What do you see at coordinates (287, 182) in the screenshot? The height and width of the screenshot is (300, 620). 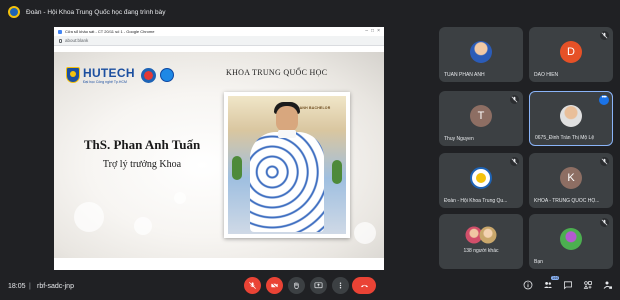 I see `person-body` at bounding box center [287, 182].